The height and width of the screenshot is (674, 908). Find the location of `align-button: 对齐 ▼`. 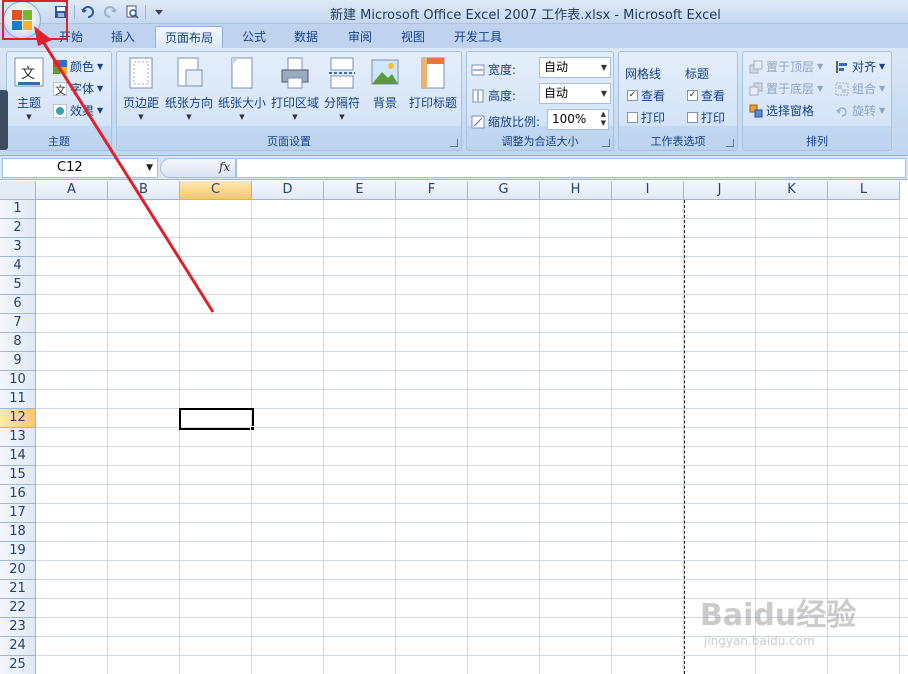

align-button: 对齐 ▼ is located at coordinates (860, 66).